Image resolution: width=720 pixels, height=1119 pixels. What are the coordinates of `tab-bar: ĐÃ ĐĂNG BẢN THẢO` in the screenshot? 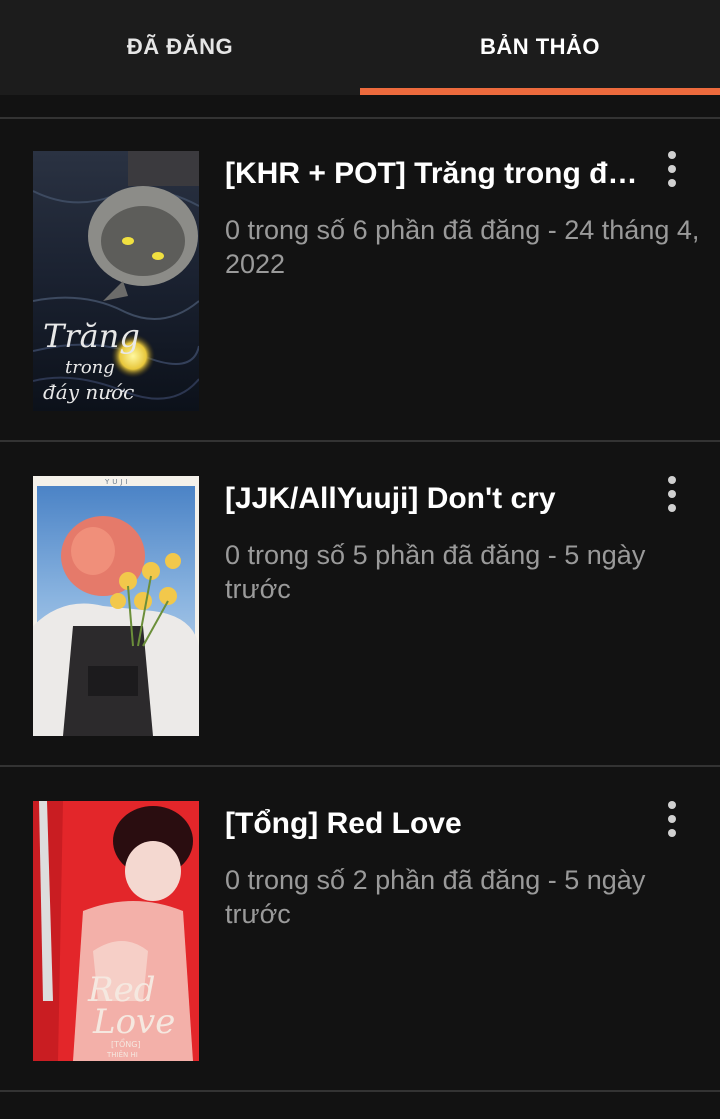 It's located at (360, 47).